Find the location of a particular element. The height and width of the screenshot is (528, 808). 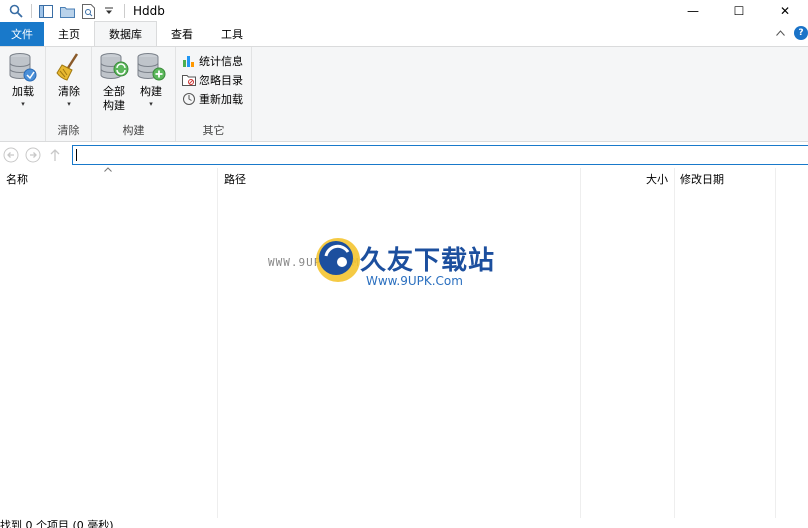

column-modified-label: 修改日期 is located at coordinates (702, 179).